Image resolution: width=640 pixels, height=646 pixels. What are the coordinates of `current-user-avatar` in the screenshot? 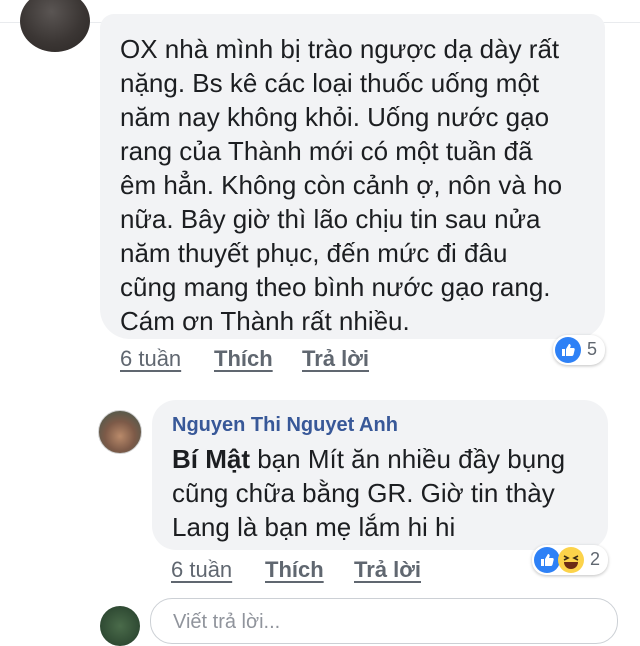 It's located at (120, 626).